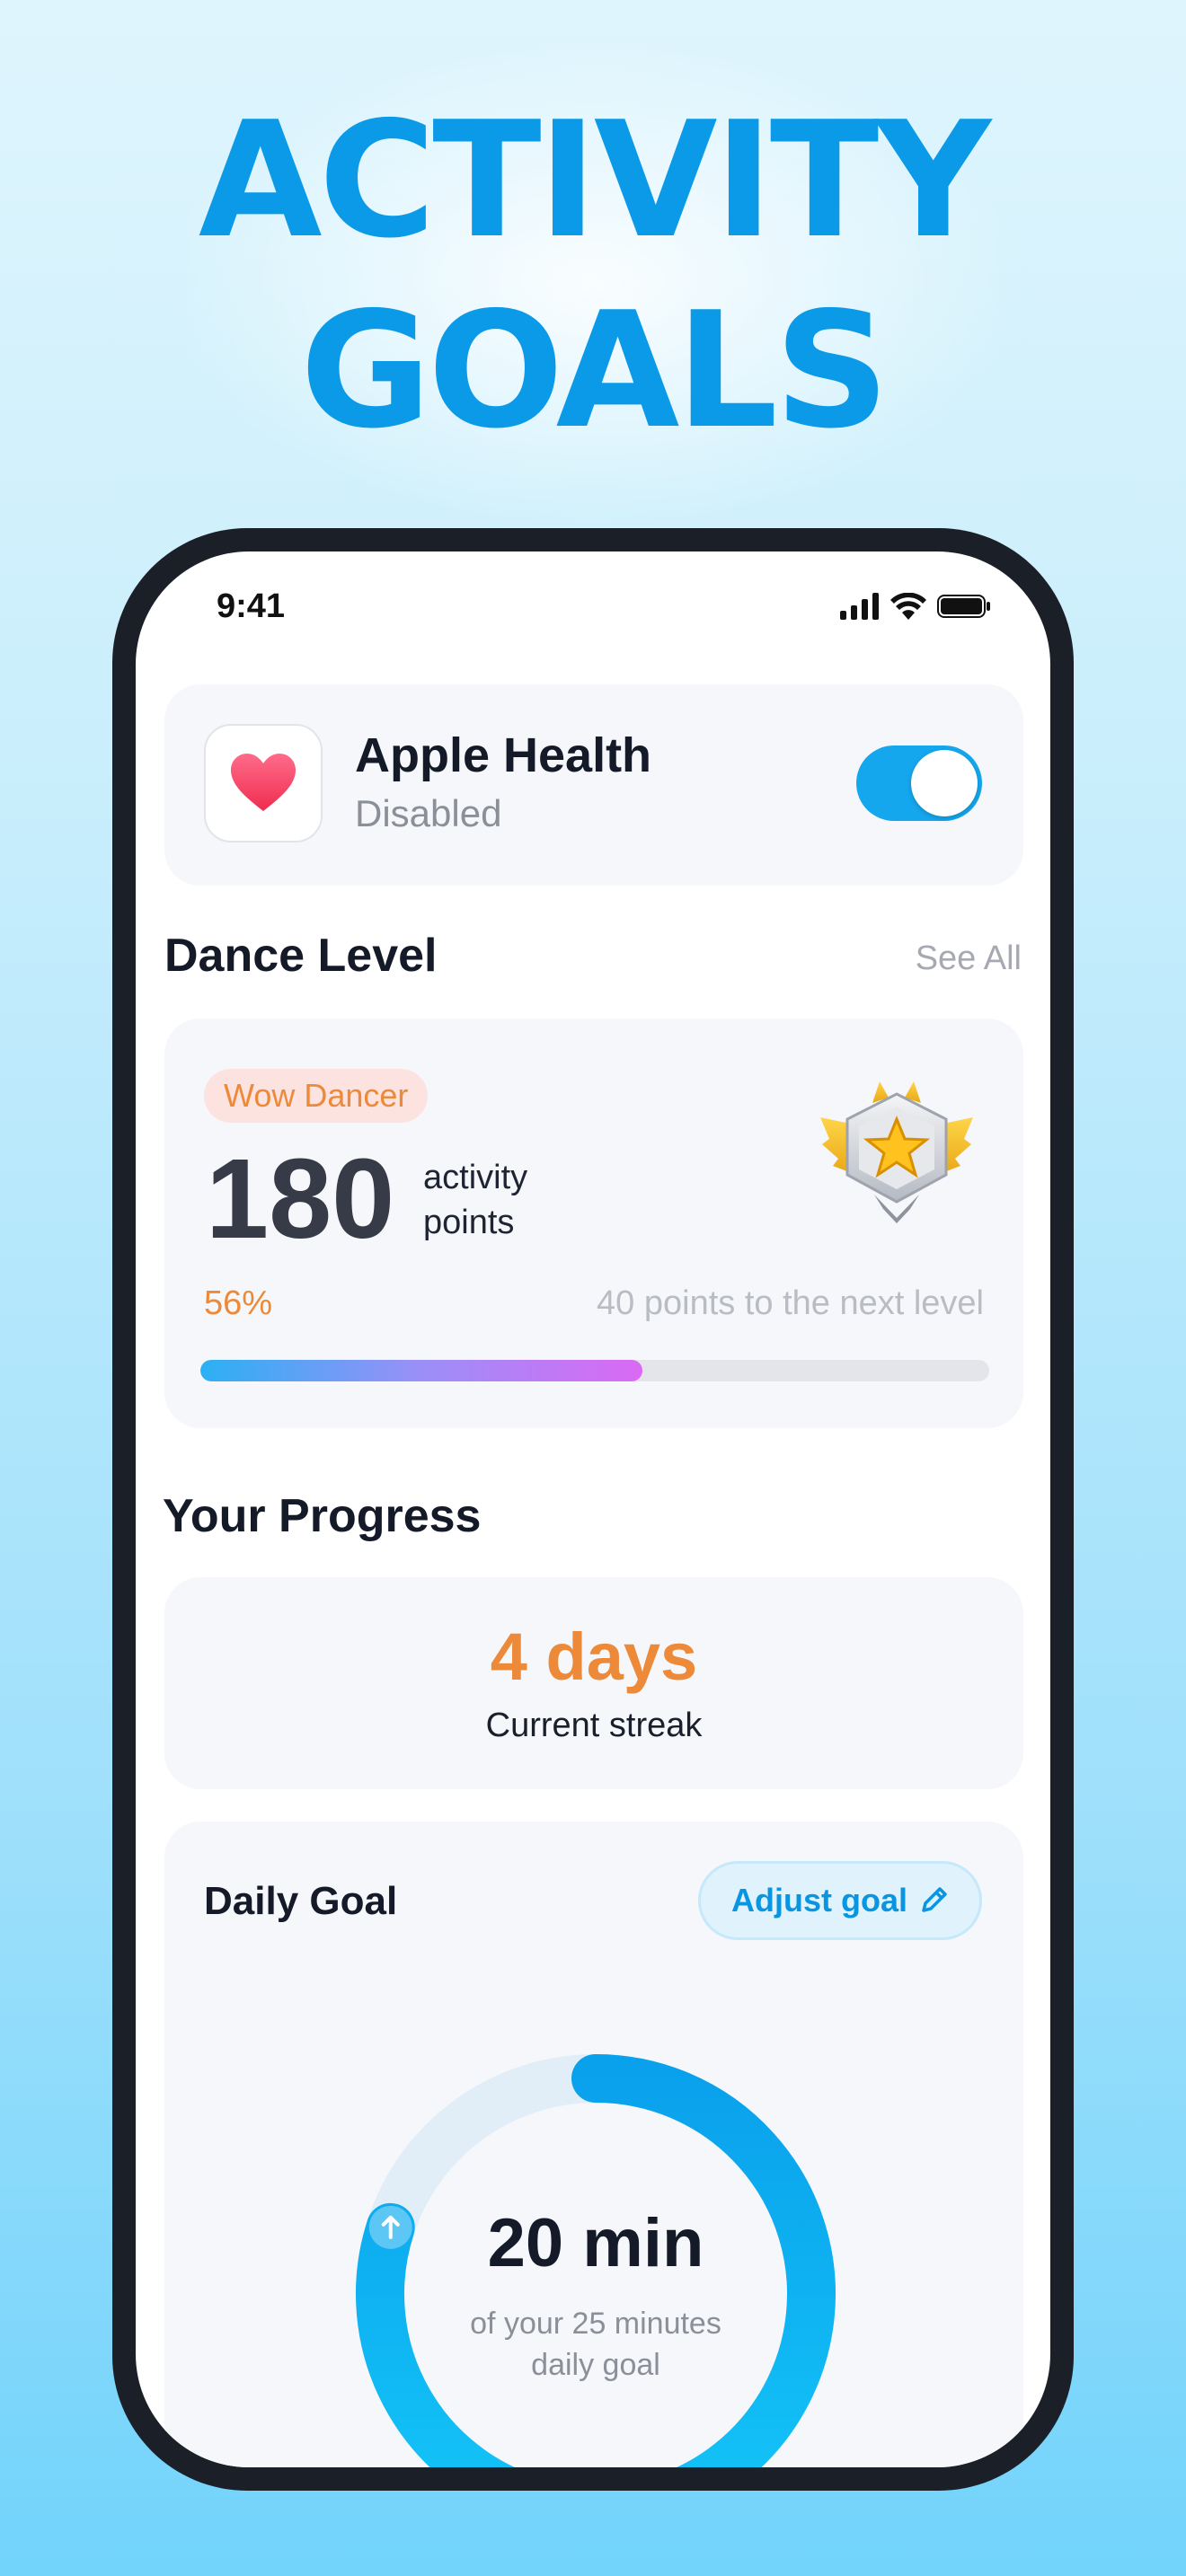 The width and height of the screenshot is (1186, 2576). What do you see at coordinates (593, 785) in the screenshot?
I see `apple-health-card: Apple Health Disabled` at bounding box center [593, 785].